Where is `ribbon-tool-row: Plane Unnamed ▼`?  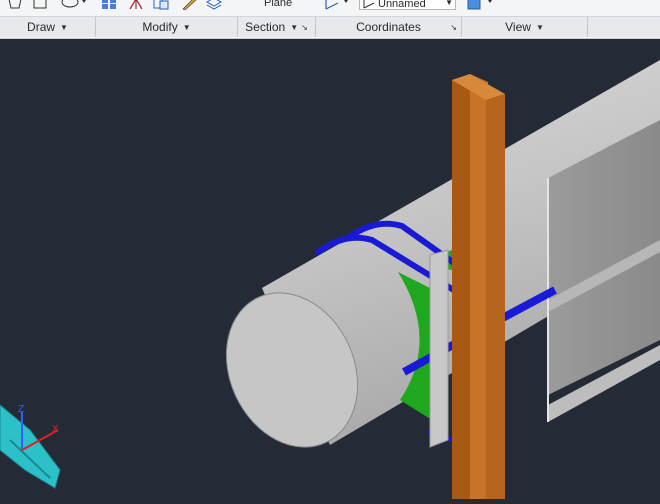
ribbon-tool-row: Plane Unnamed ▼ is located at coordinates (330, 7).